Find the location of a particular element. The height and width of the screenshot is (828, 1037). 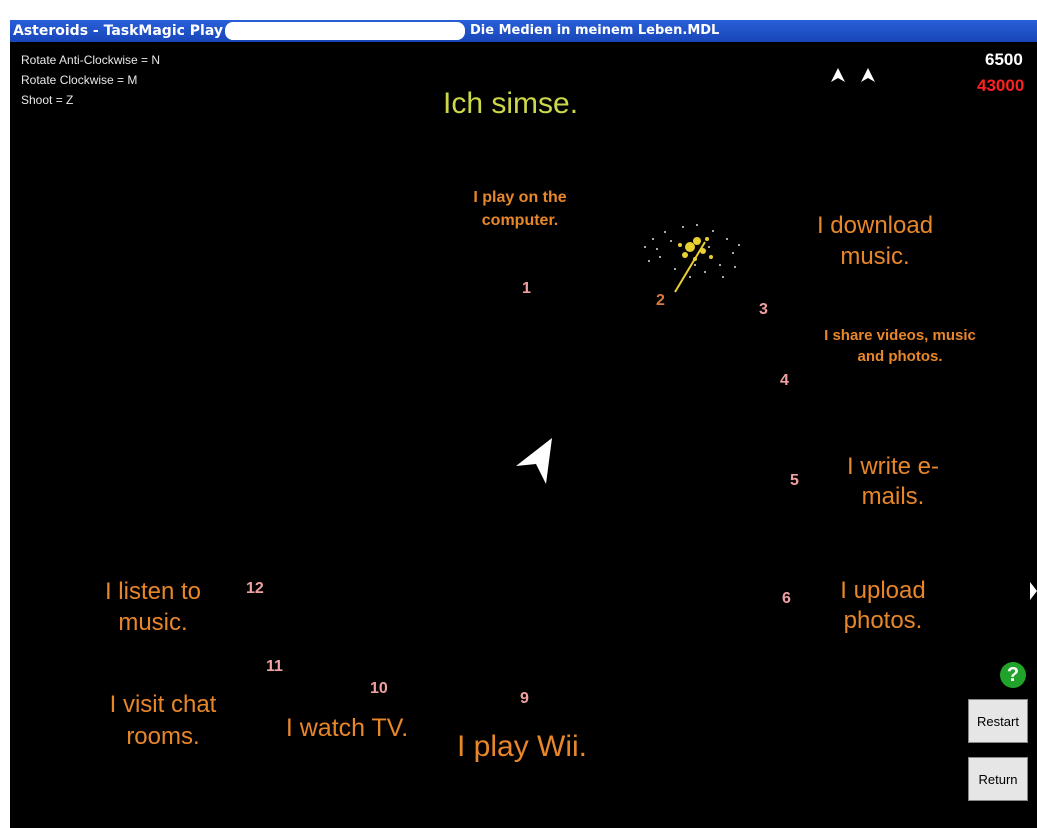

asteroid-number-1: 1 is located at coordinates (526, 288).